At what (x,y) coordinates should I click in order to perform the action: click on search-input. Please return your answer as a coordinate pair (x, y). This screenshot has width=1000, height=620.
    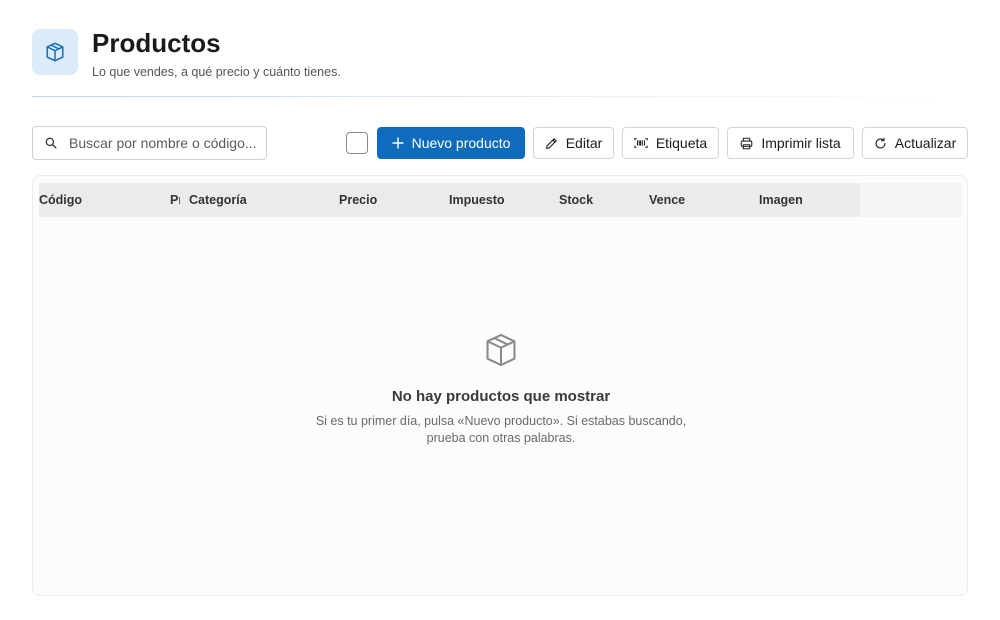
    Looking at the image, I should click on (164, 143).